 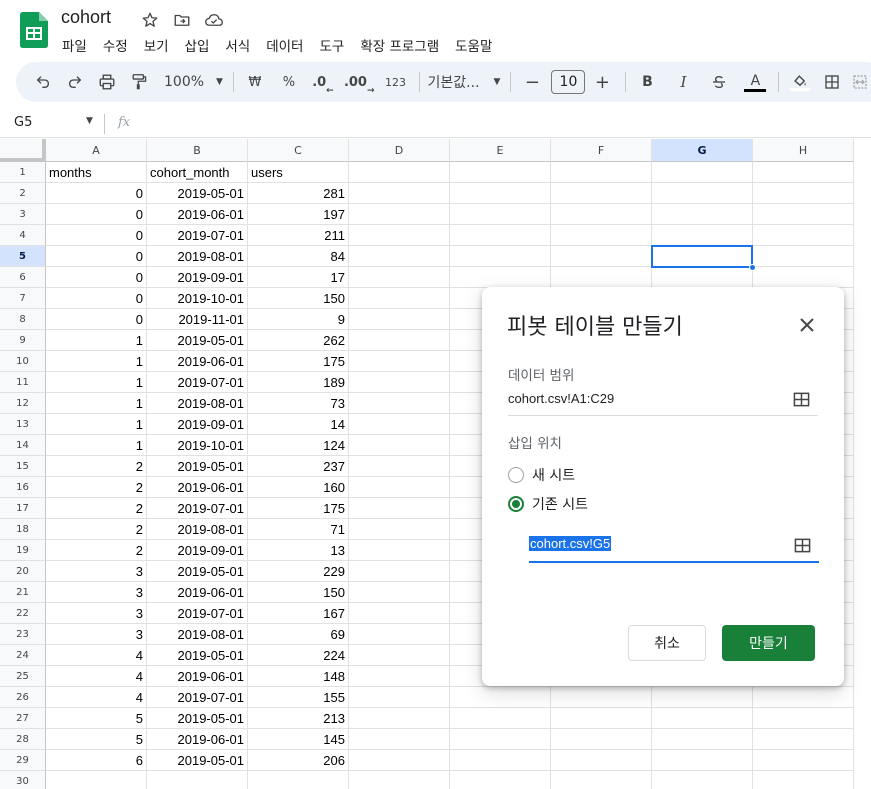 I want to click on cell-c22: 167, so click(x=298, y=613).